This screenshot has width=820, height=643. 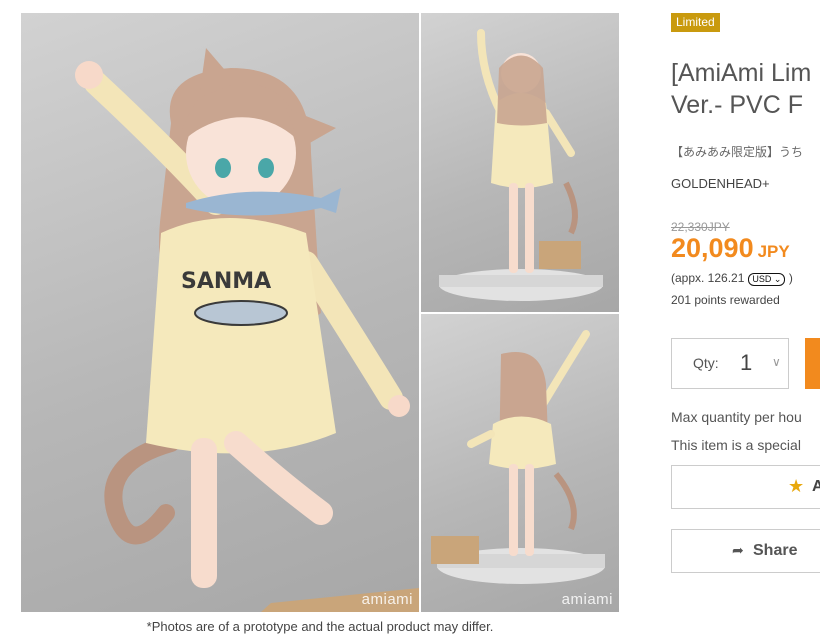 I want to click on product-title: [AmiAmi Lim Ver.- PVC F, so click(x=745, y=89).